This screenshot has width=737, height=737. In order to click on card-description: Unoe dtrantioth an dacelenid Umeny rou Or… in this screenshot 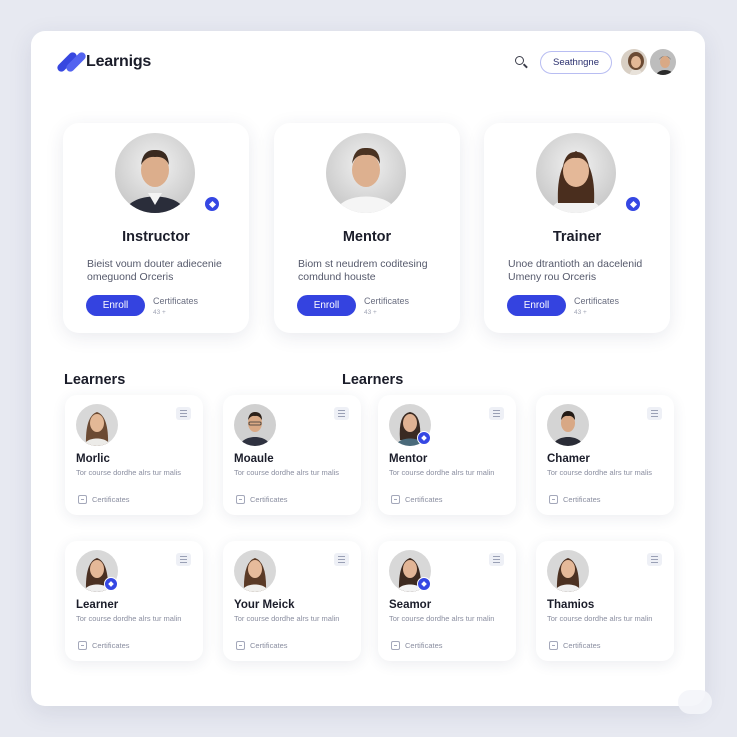, I will do `click(575, 270)`.